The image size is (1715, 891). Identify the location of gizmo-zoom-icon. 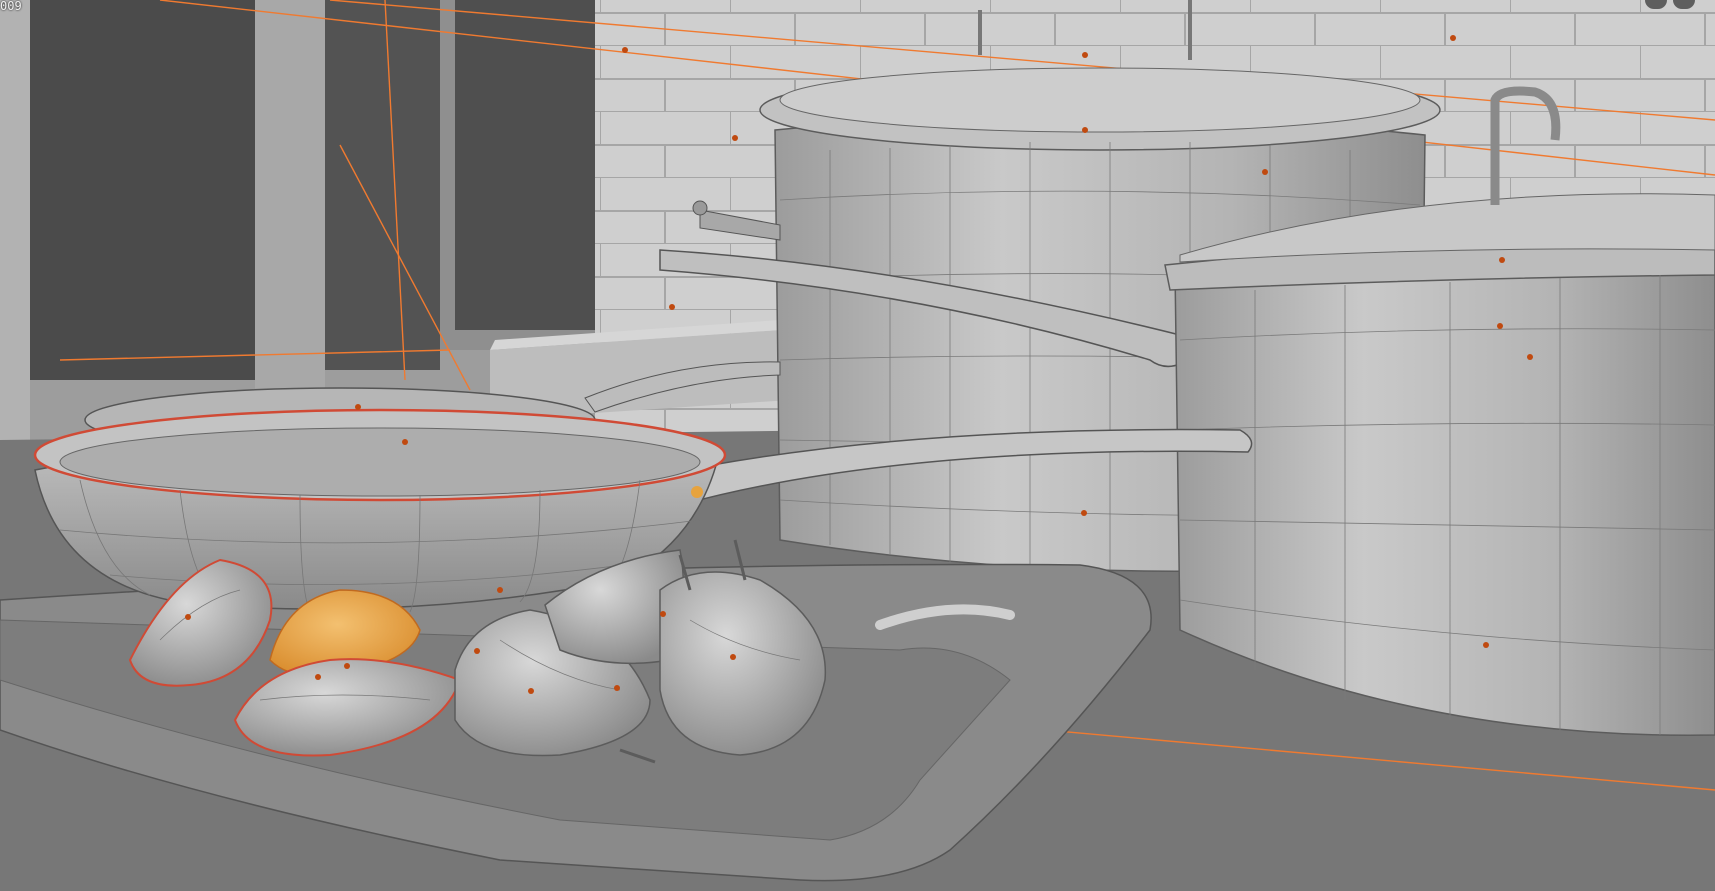
(1684, 4).